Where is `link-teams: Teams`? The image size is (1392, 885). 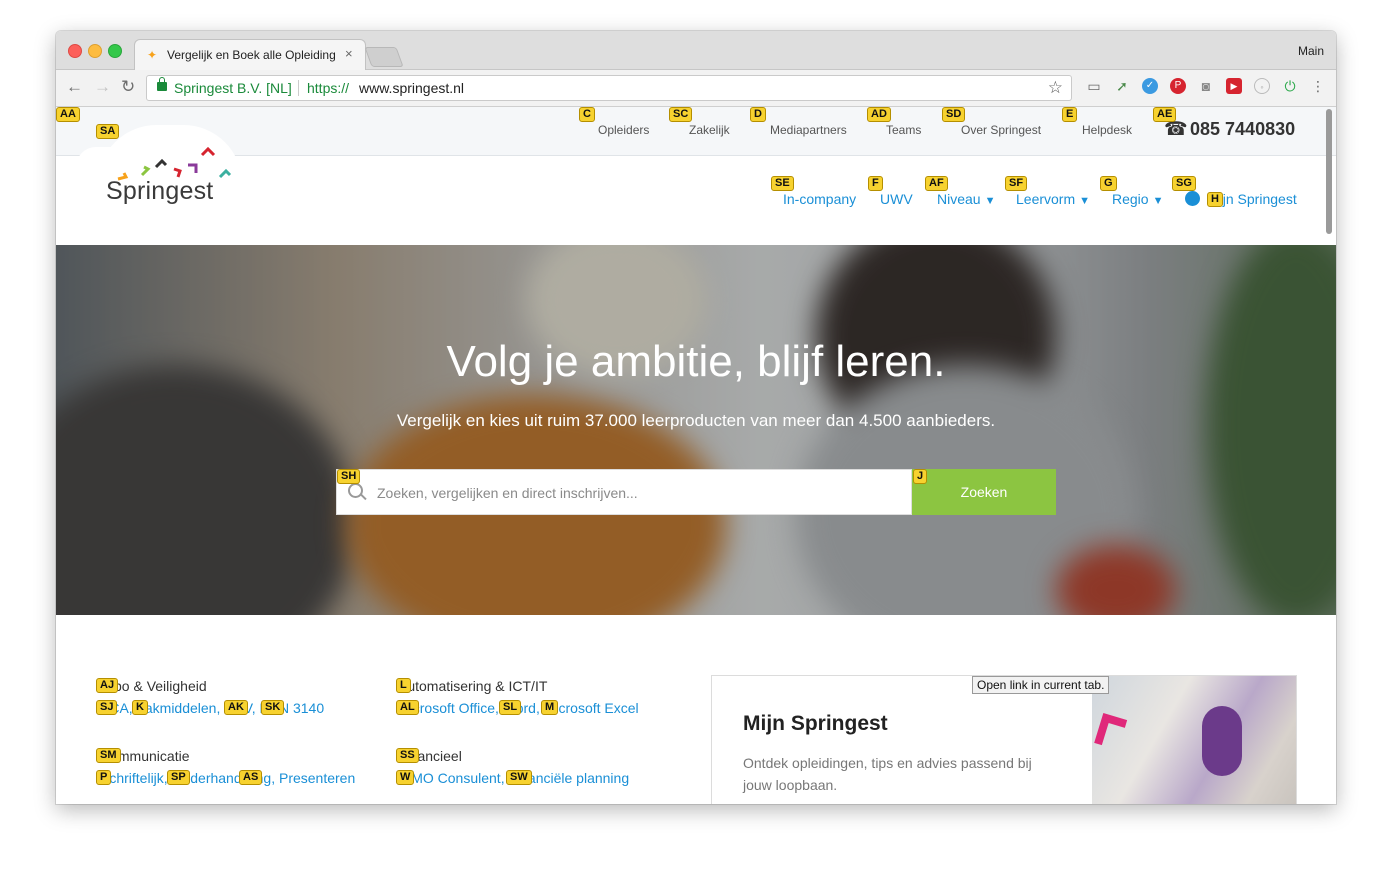 link-teams: Teams is located at coordinates (903, 130).